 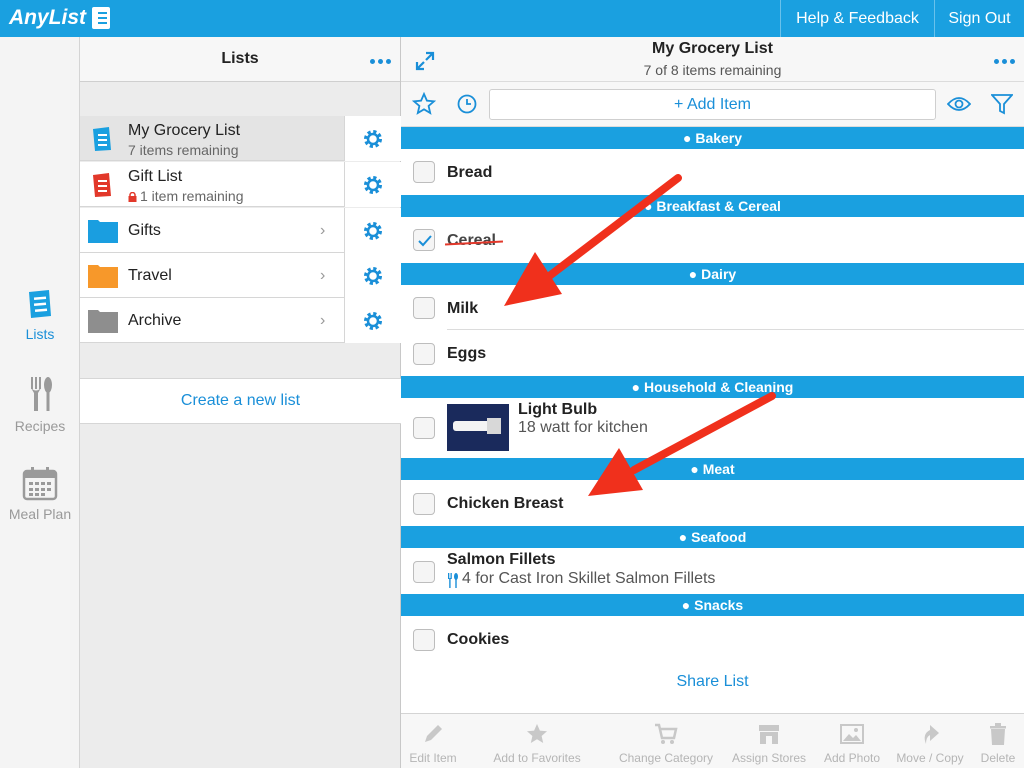 I want to click on list-row-my-grocery-list: My Grocery List 7 items remaining, so click(x=240, y=138).